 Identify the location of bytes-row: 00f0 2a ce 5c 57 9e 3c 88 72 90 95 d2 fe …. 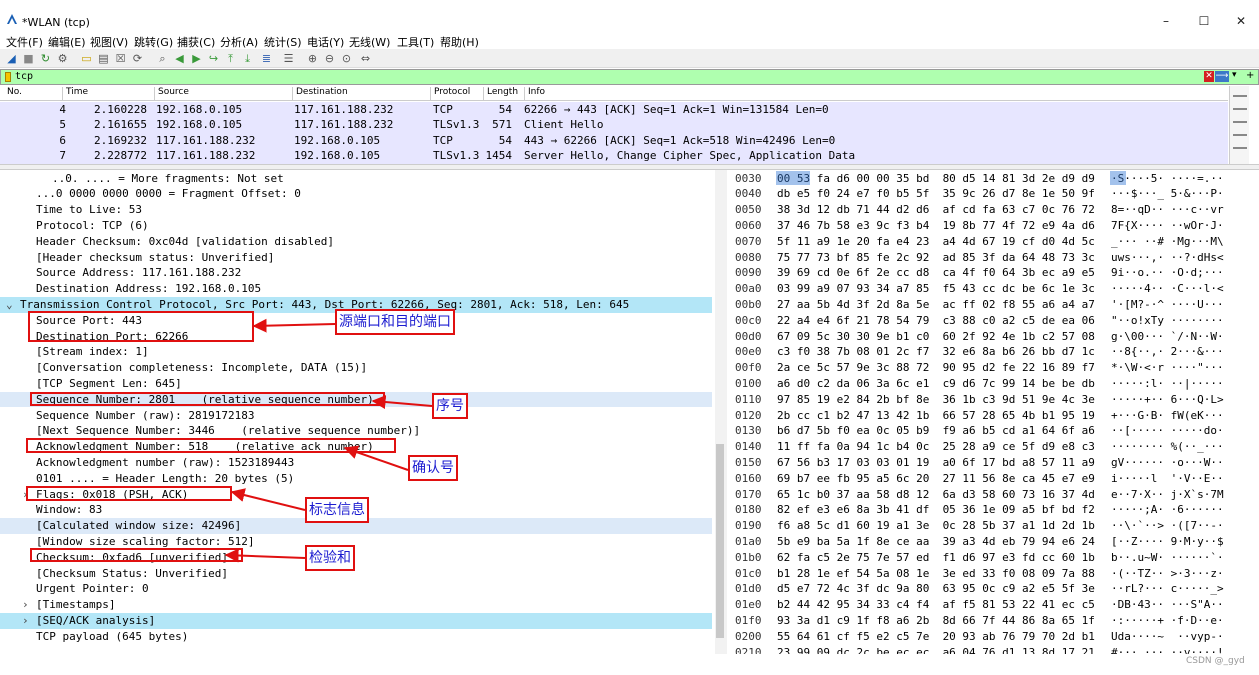
(991, 368).